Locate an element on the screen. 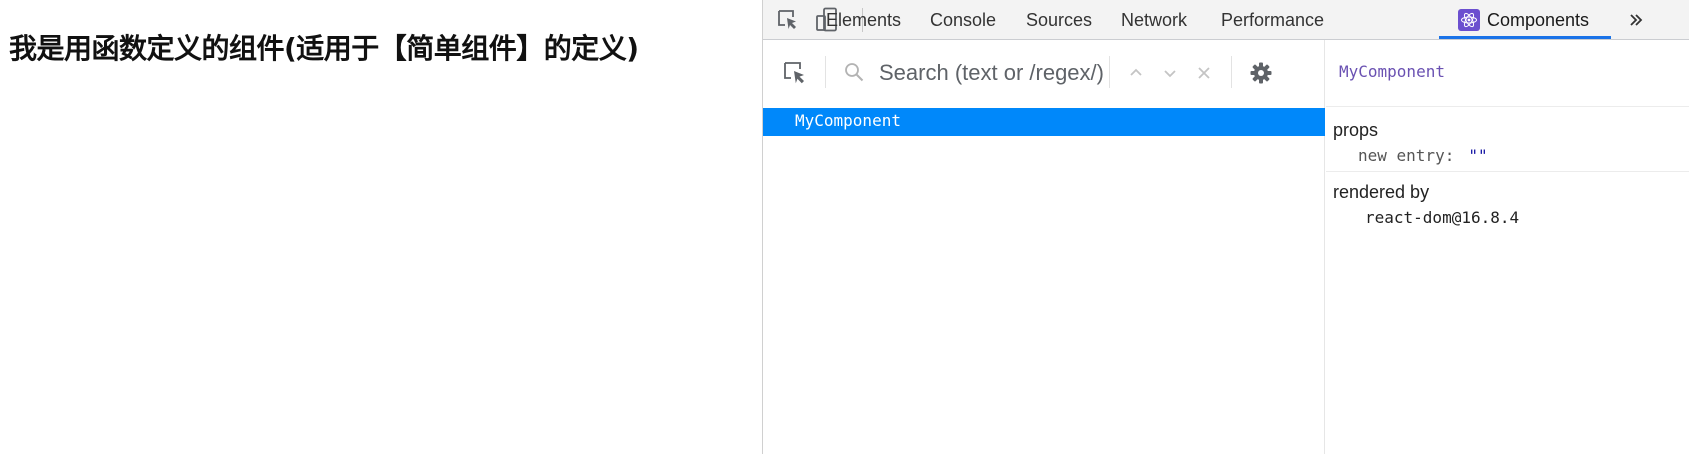 The width and height of the screenshot is (1689, 454). search-icon is located at coordinates (854, 72).